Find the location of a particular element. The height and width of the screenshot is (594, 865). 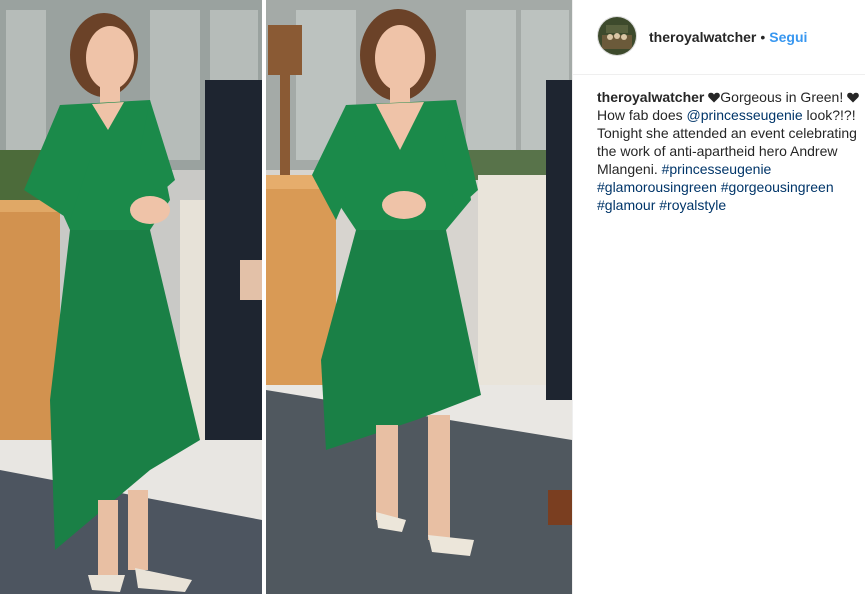

post-header-text: theroyalwatcher • Segui is located at coordinates (728, 37).